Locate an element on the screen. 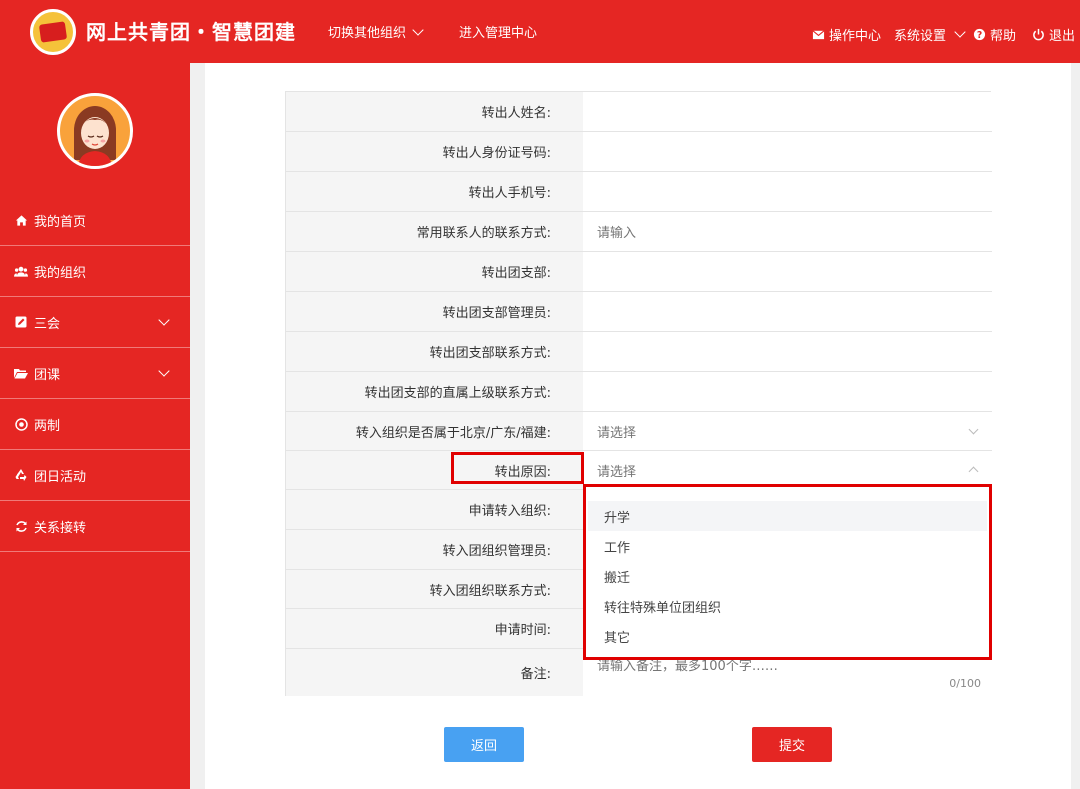 The height and width of the screenshot is (789, 1080). settings-menu: 系统设置 is located at coordinates (930, 34).